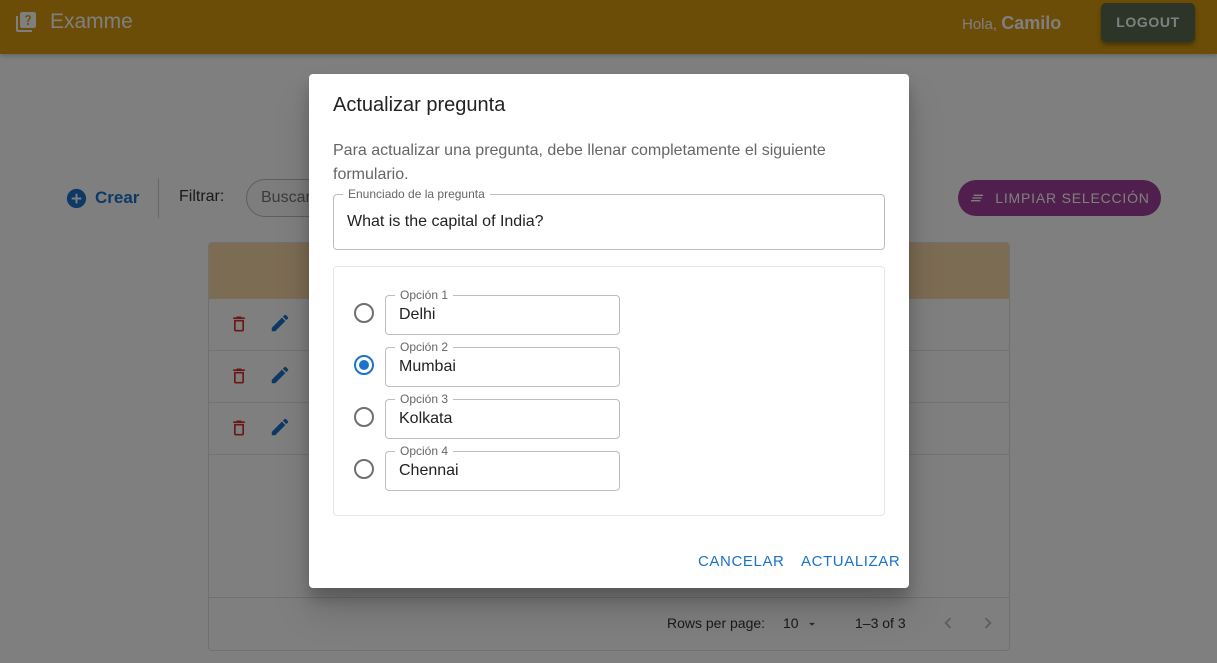 The width and height of the screenshot is (1217, 663). Describe the element at coordinates (416, 194) in the screenshot. I see `question-field-label: Enunciado de la pregunta` at that location.